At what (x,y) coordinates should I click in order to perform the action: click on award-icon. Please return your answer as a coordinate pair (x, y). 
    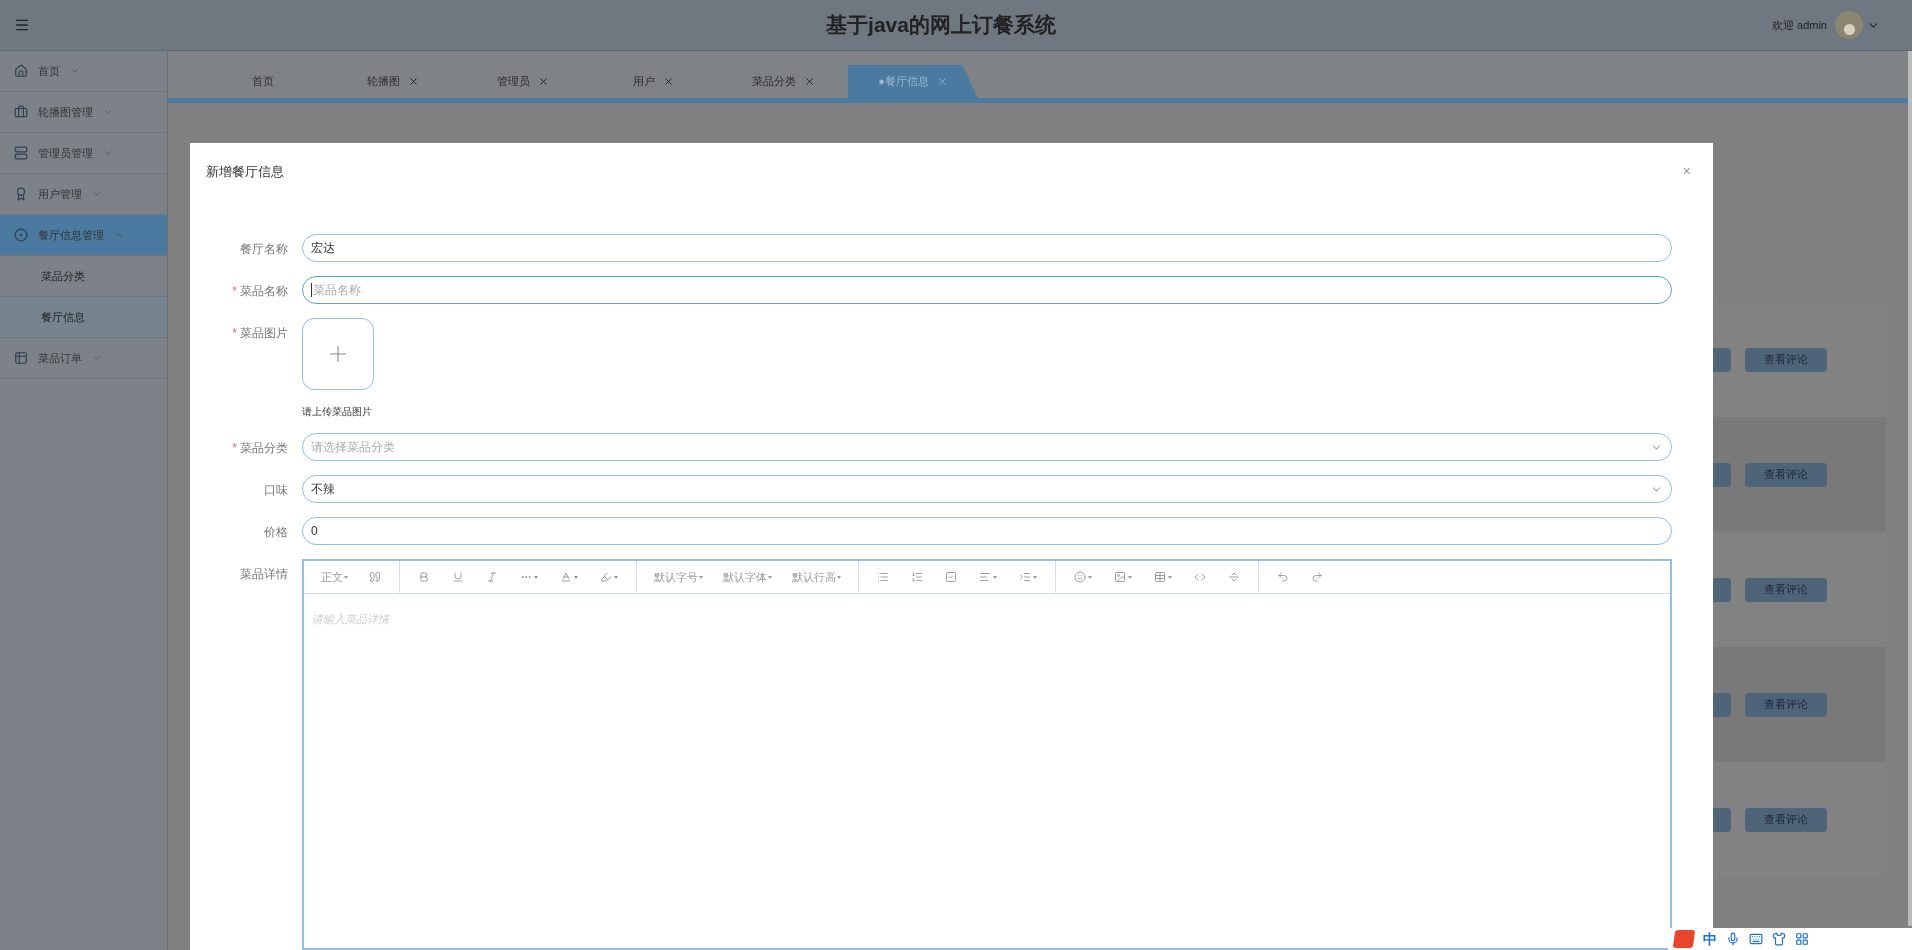
    Looking at the image, I should click on (21, 194).